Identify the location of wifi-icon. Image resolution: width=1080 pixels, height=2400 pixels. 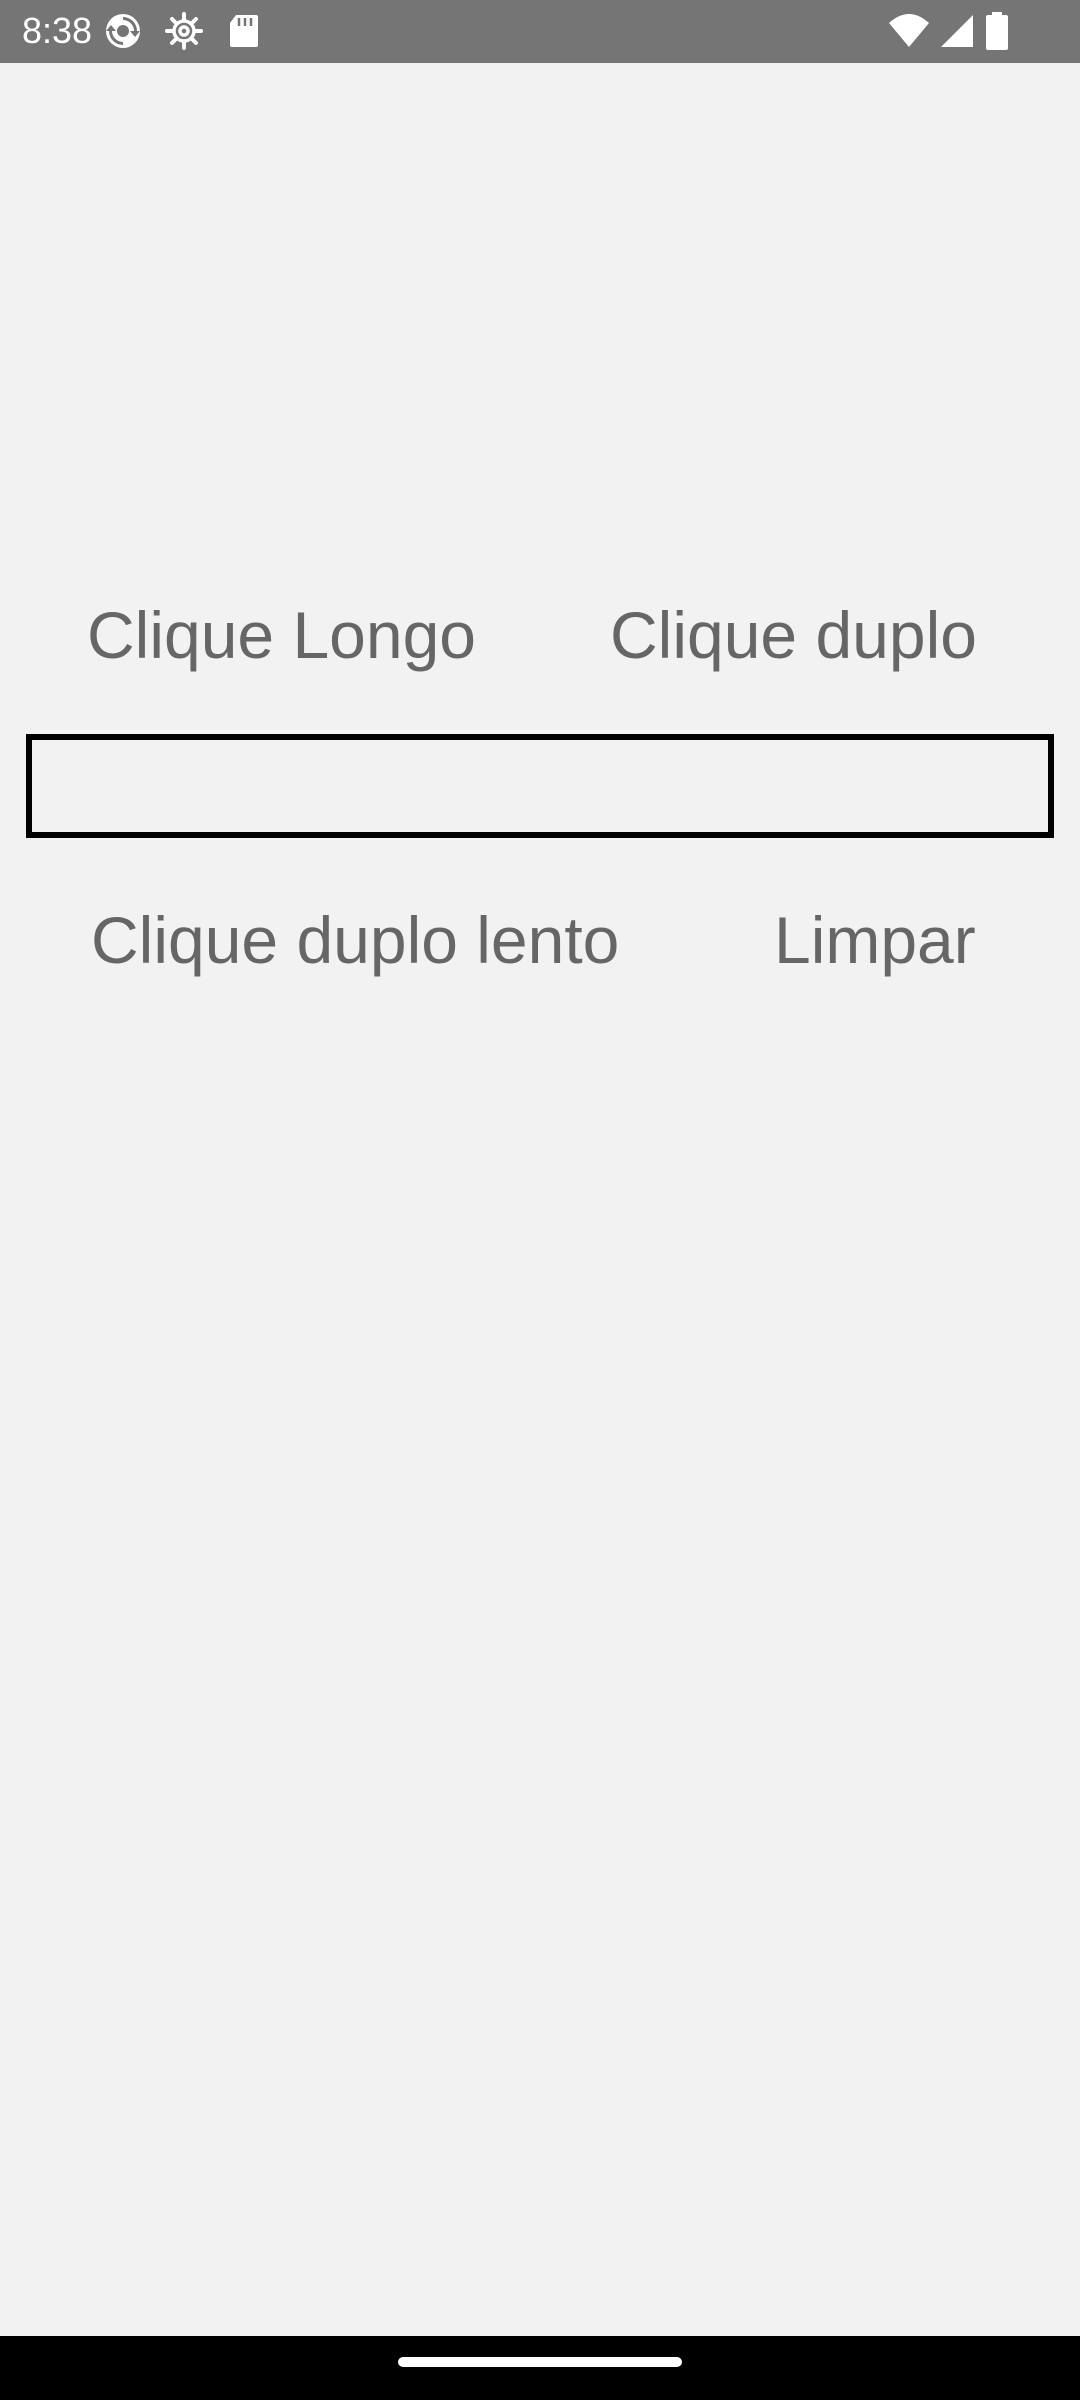
(909, 31).